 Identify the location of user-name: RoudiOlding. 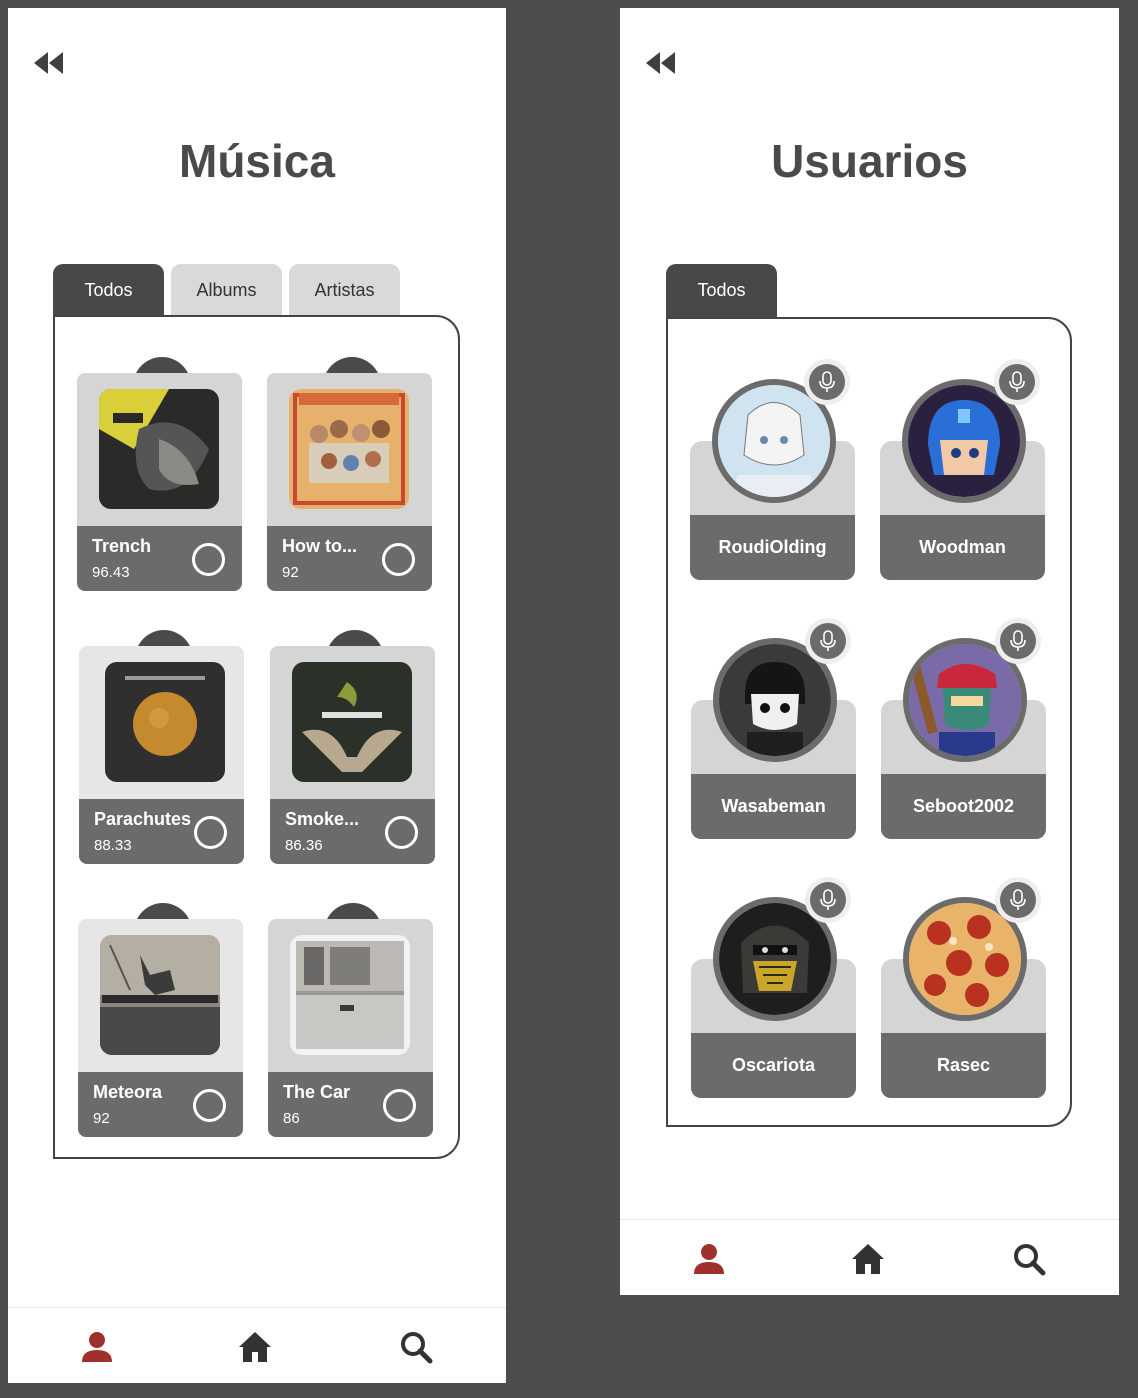
(772, 547).